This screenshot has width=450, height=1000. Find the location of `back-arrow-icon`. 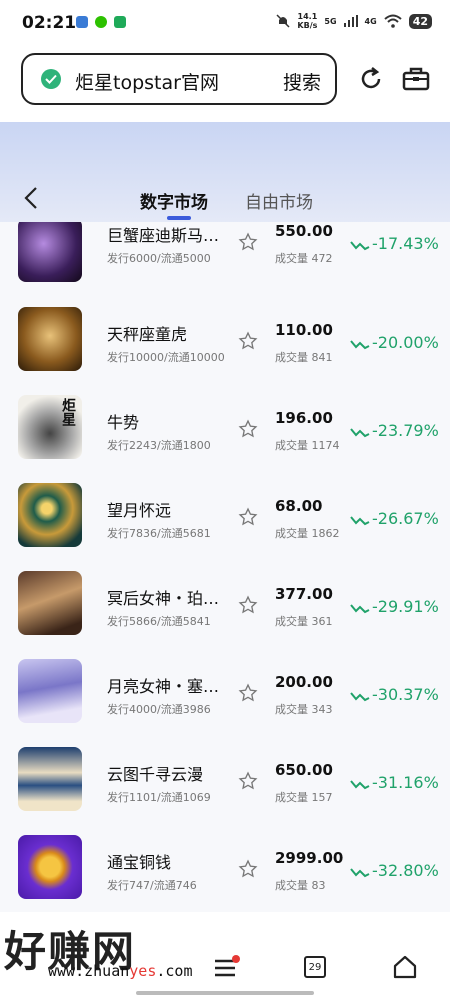

back-arrow-icon is located at coordinates (32, 198).